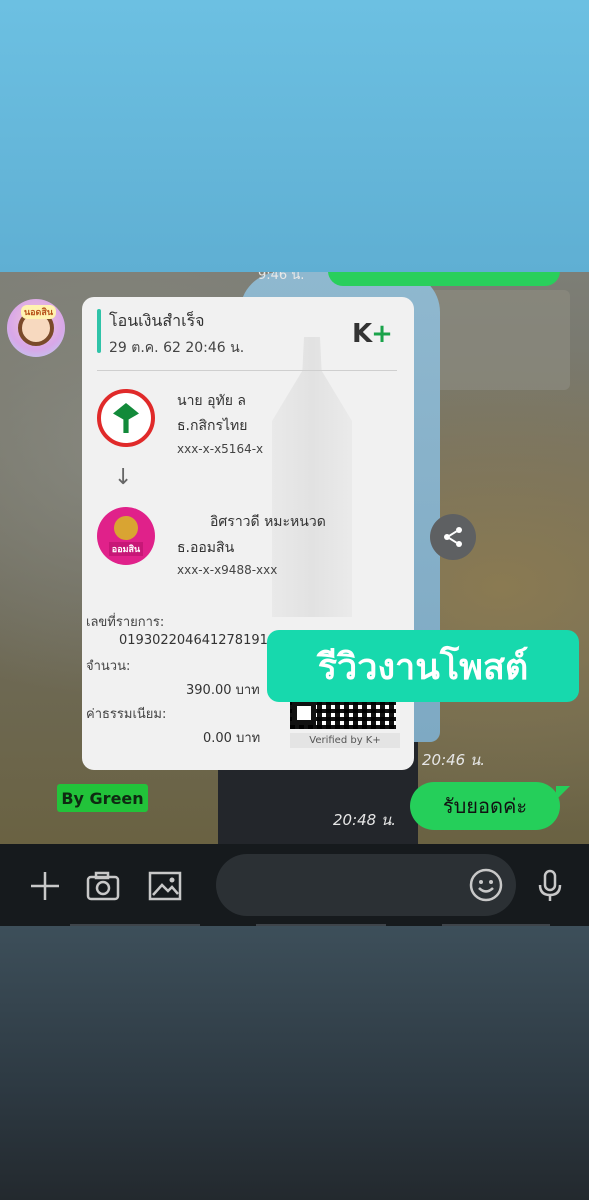  I want to click on background-wall, so click(500, 340).